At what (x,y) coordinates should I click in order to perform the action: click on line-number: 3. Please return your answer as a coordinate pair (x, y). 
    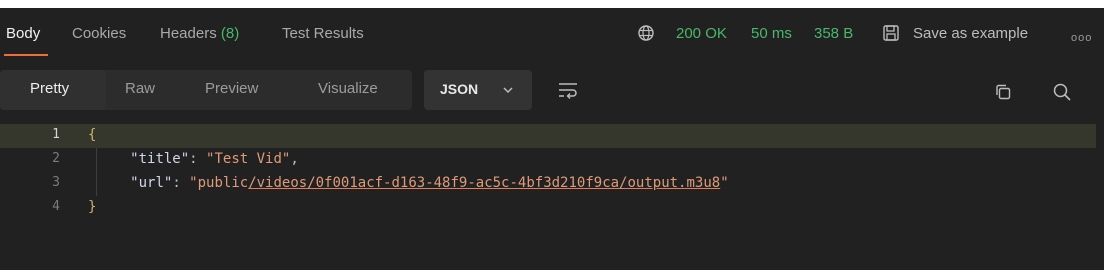
    Looking at the image, I should click on (56, 182).